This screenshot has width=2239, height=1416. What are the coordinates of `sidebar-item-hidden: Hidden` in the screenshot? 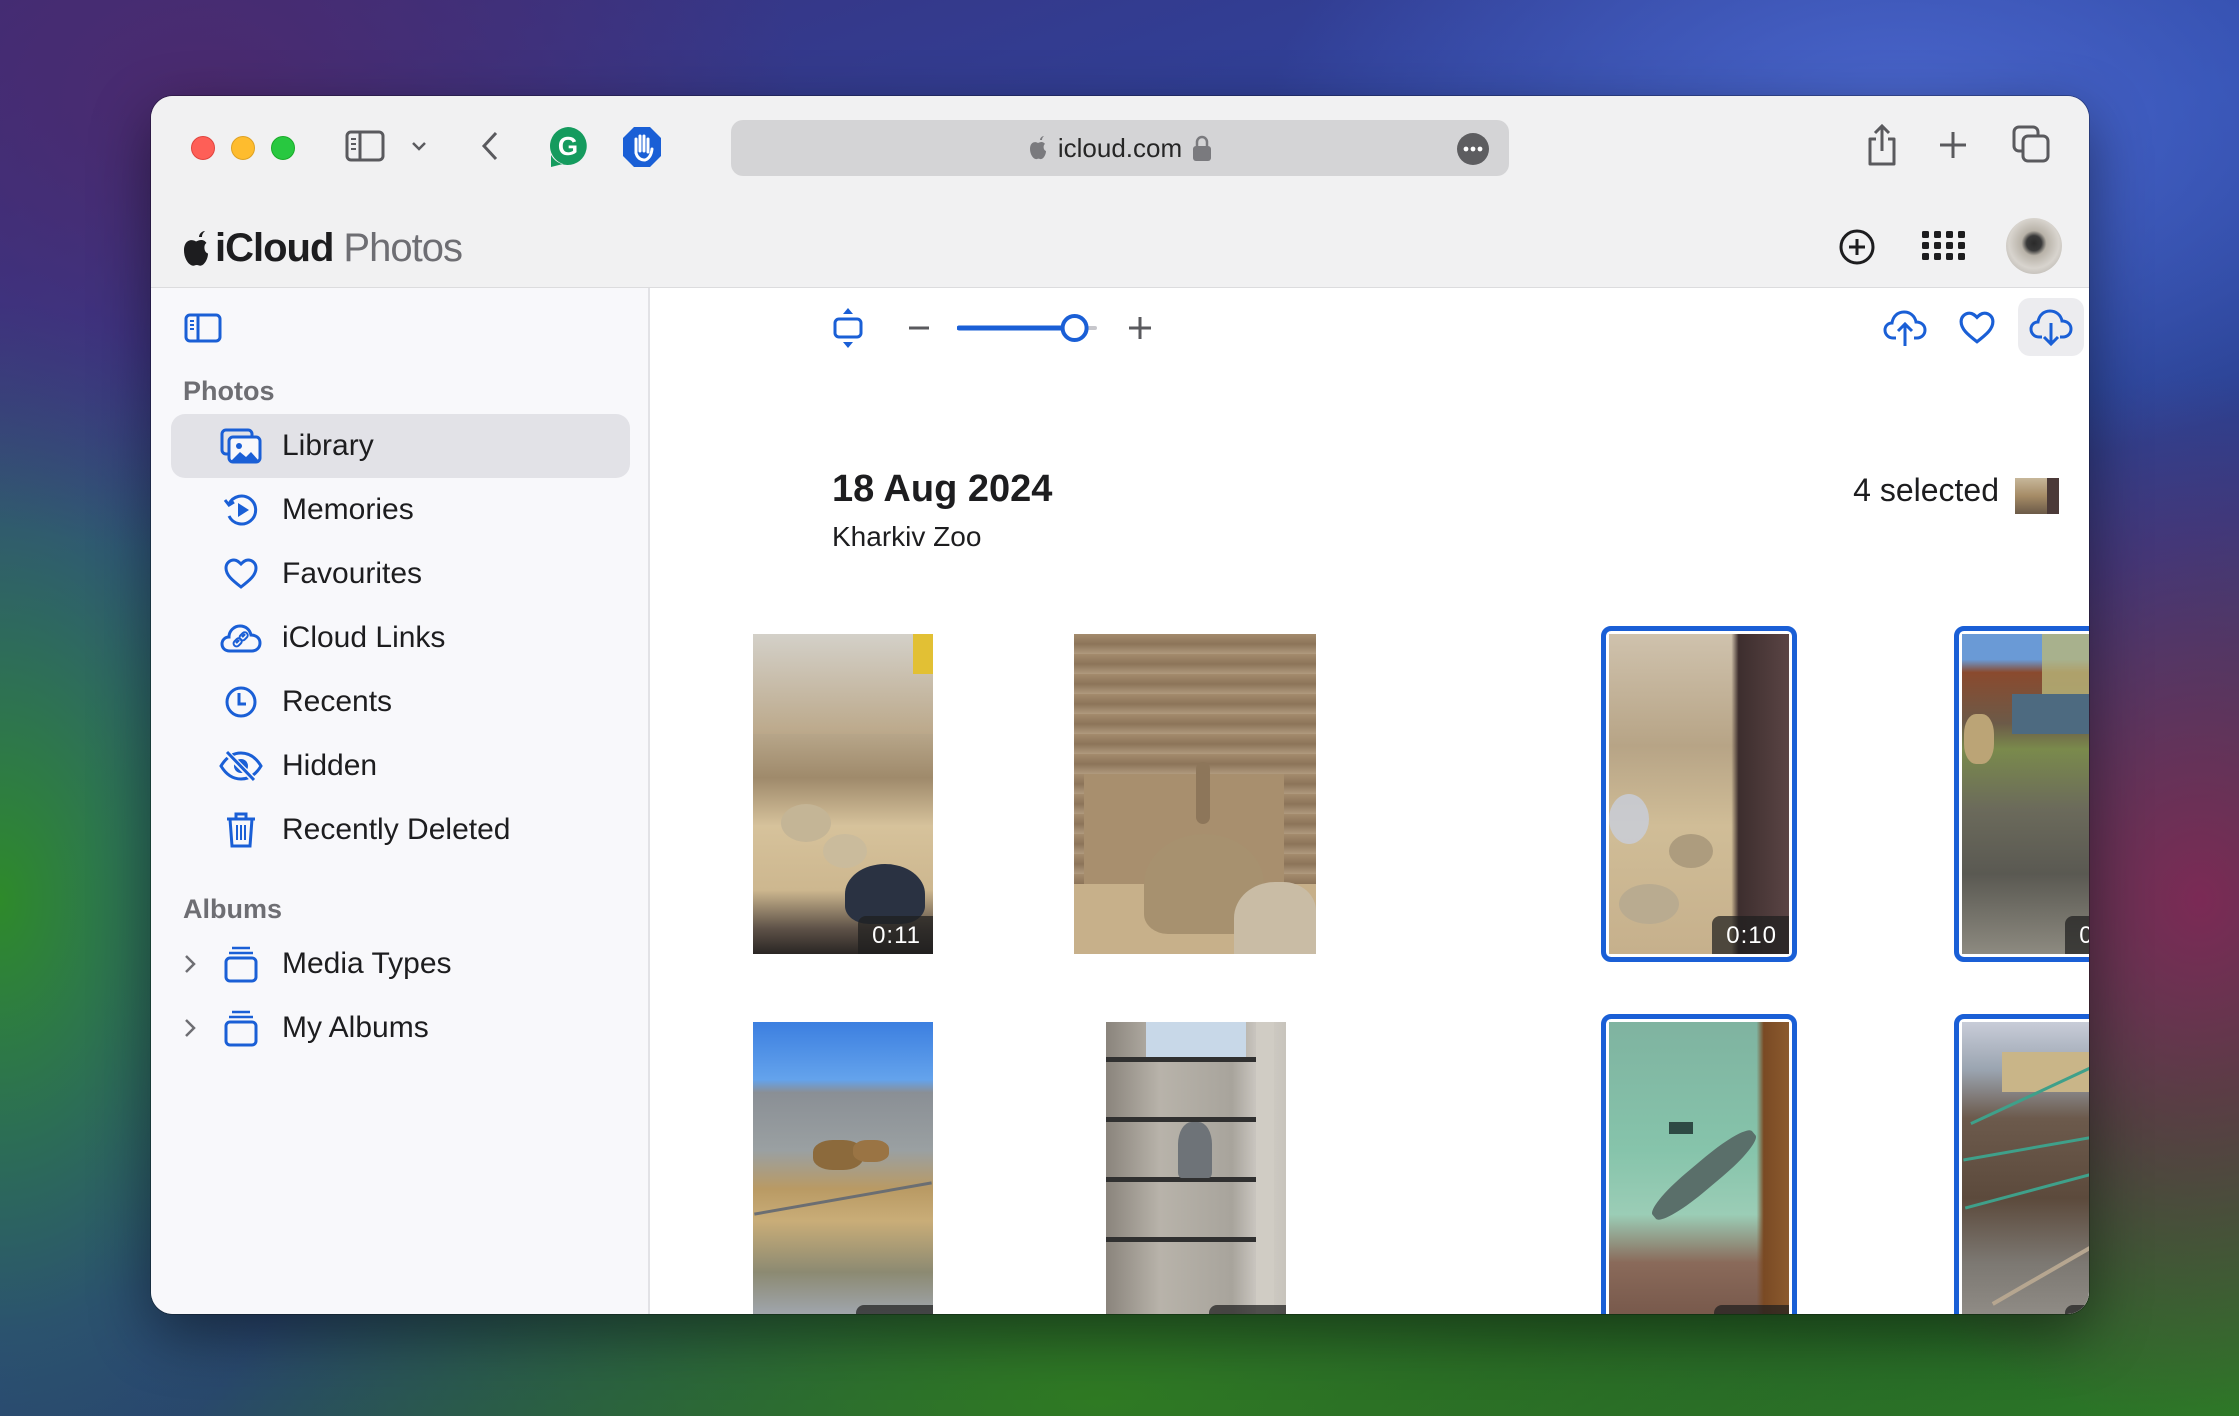 It's located at (400, 766).